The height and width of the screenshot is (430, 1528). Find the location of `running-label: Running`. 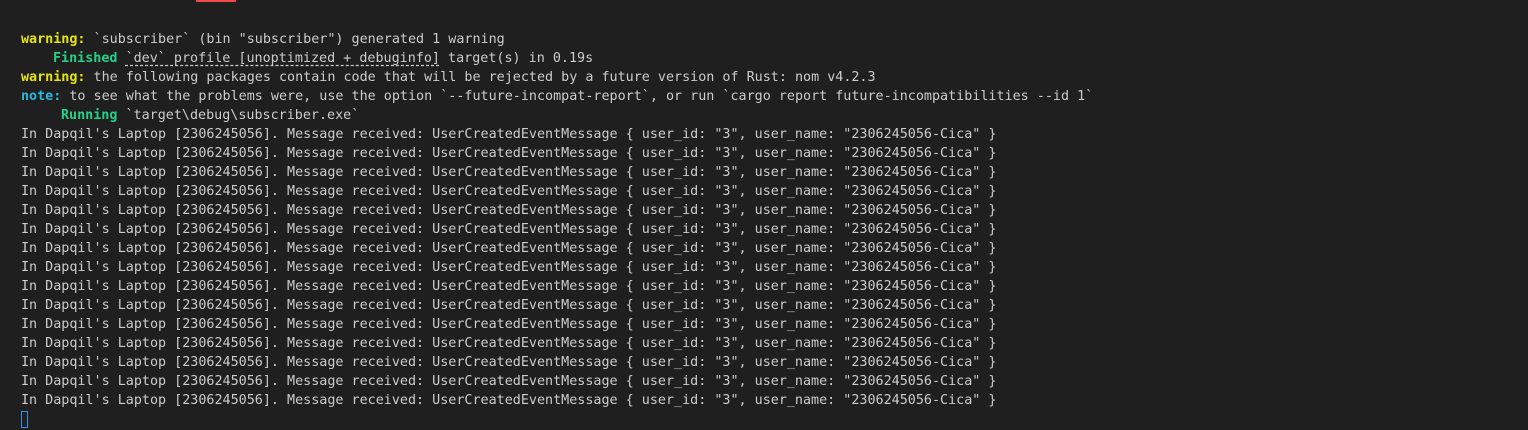

running-label: Running is located at coordinates (89, 115).